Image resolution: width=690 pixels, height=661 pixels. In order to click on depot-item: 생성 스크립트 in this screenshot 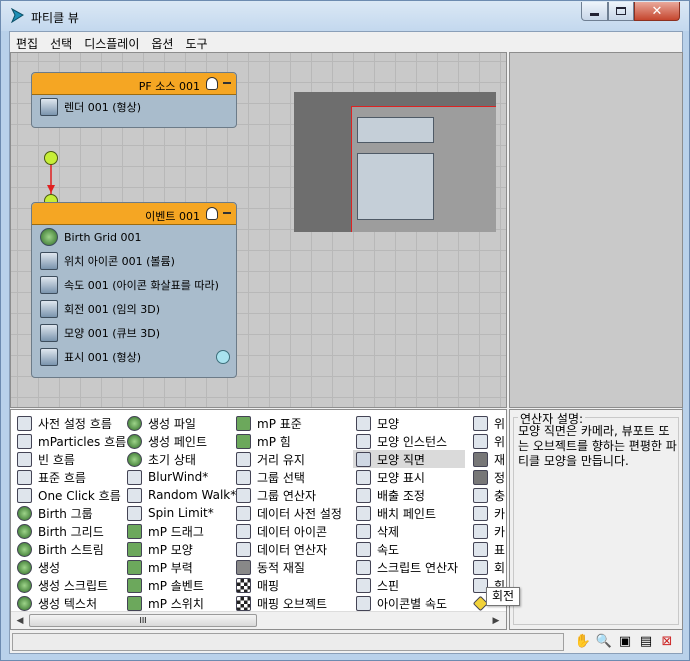, I will do `click(71, 585)`.